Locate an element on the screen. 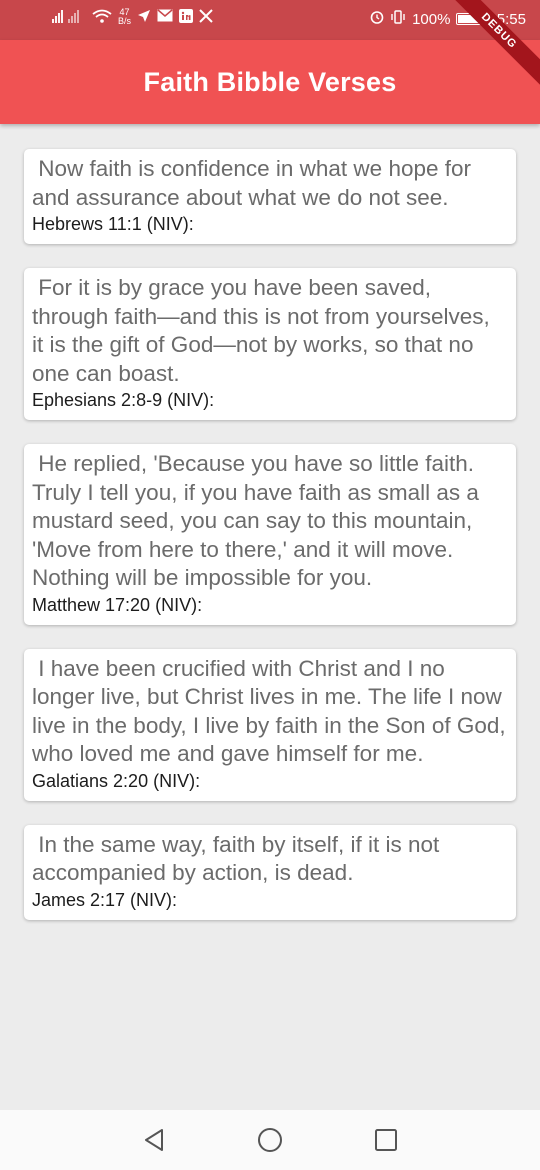 This screenshot has height=1170, width=540. status-left-group: 47 B/s is located at coordinates (132, 17).